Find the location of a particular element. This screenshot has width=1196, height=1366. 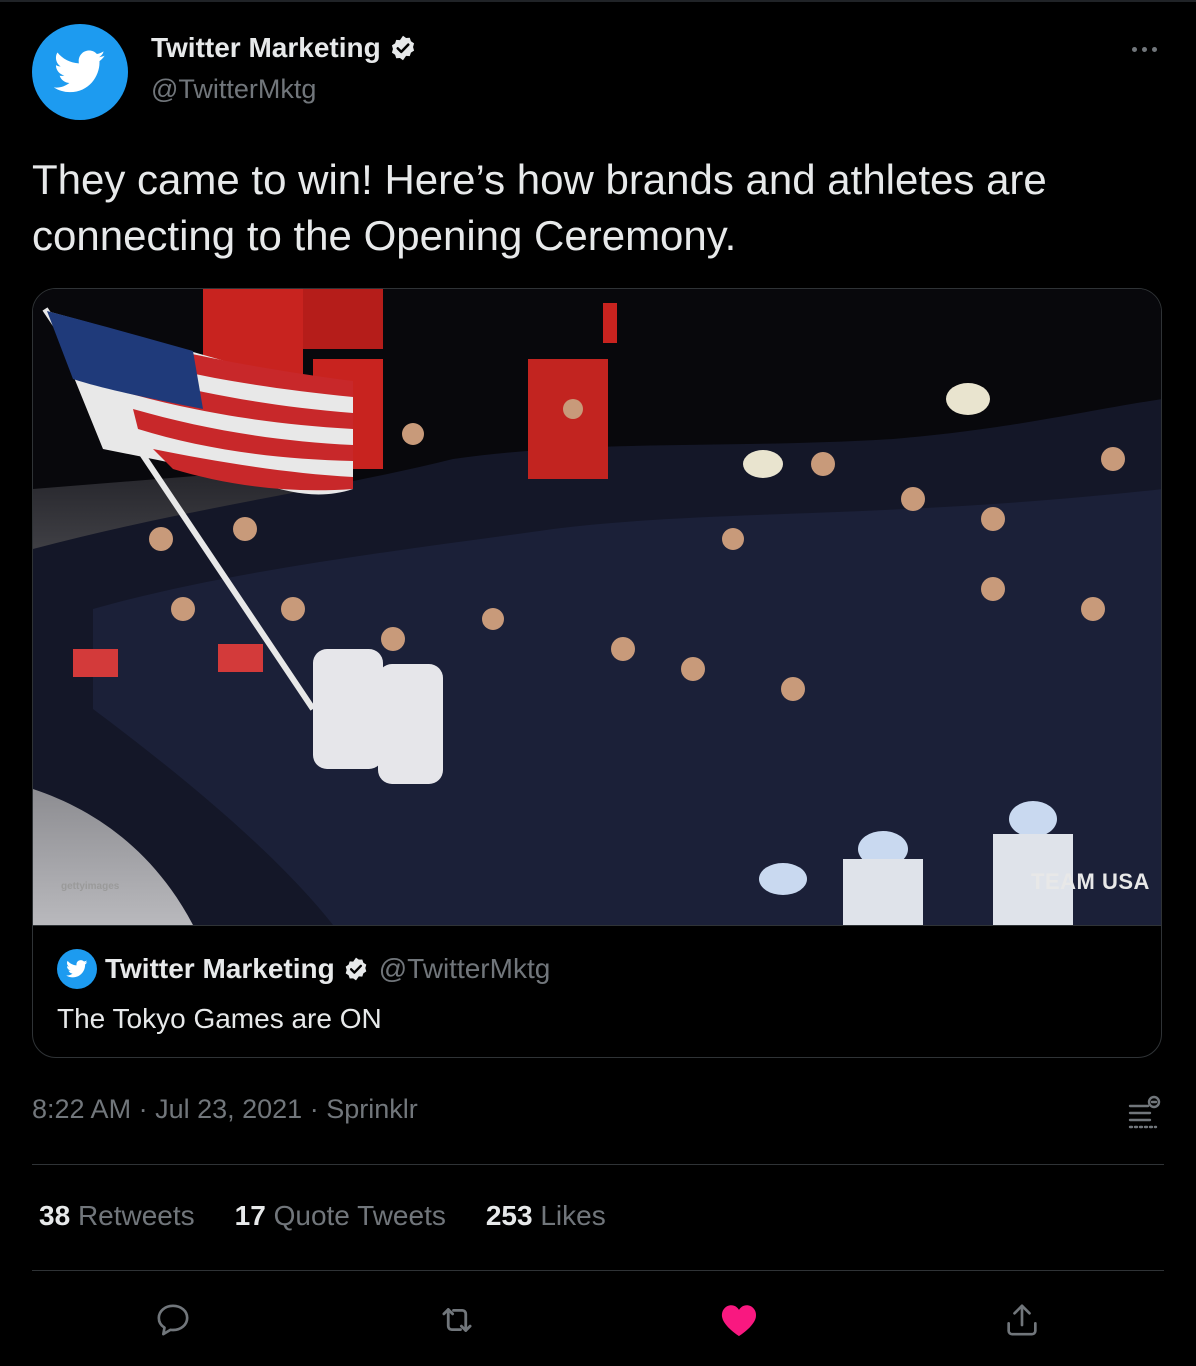

heart-filled-icon is located at coordinates (739, 1321).